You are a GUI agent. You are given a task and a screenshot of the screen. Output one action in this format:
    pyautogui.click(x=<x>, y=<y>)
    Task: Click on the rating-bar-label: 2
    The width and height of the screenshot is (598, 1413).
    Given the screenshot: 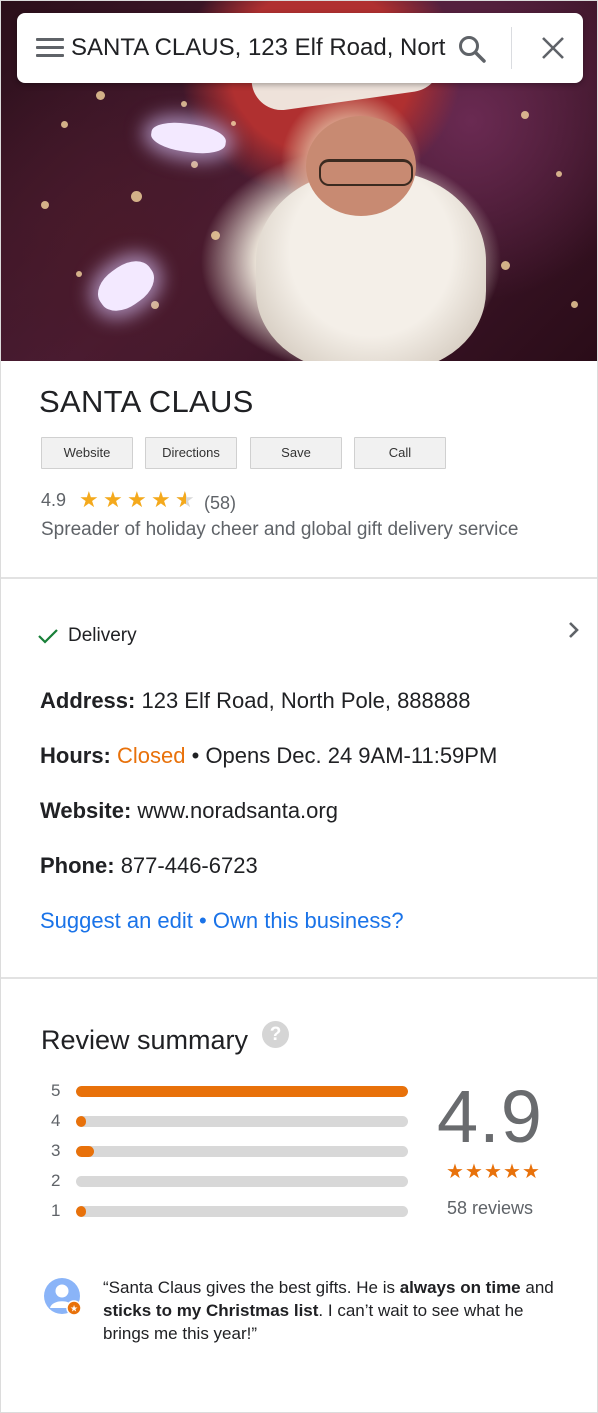 What is the action you would take?
    pyautogui.click(x=56, y=1180)
    